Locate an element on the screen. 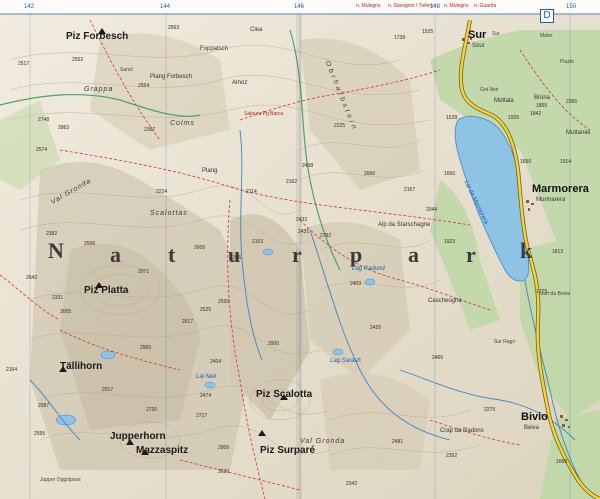 This screenshot has height=499, width=600. altitude: 2164 is located at coordinates (12, 370).